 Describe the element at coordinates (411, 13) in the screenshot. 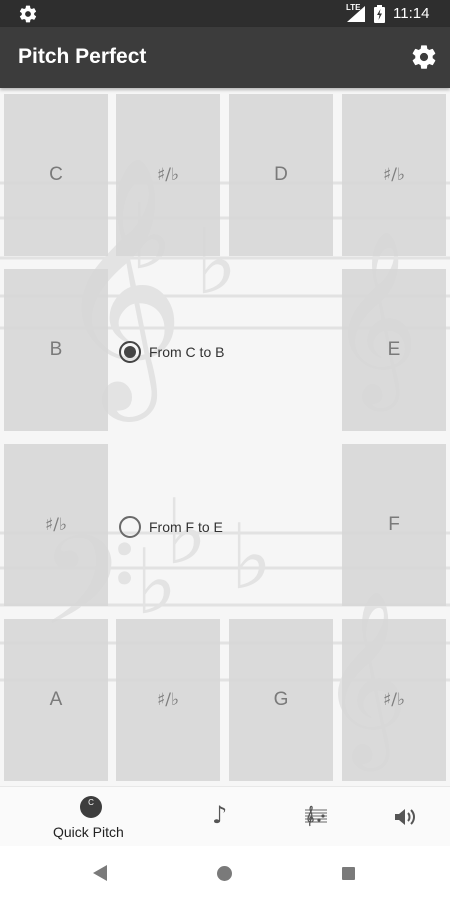

I see `clock: 11:14` at that location.